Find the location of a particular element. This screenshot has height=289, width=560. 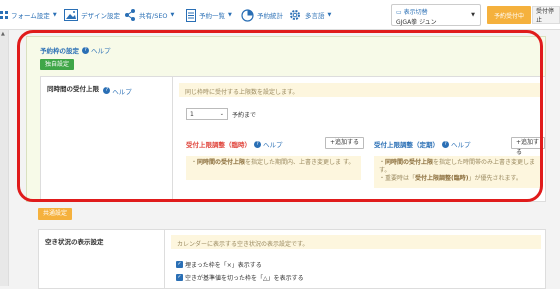

display-switch-label: 表示切替 is located at coordinates (415, 12).